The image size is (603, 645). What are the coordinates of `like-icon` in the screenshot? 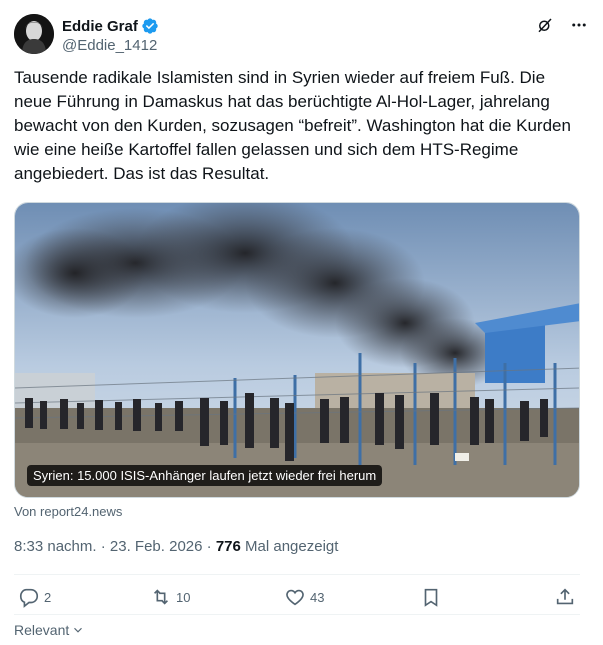 It's located at (295, 597).